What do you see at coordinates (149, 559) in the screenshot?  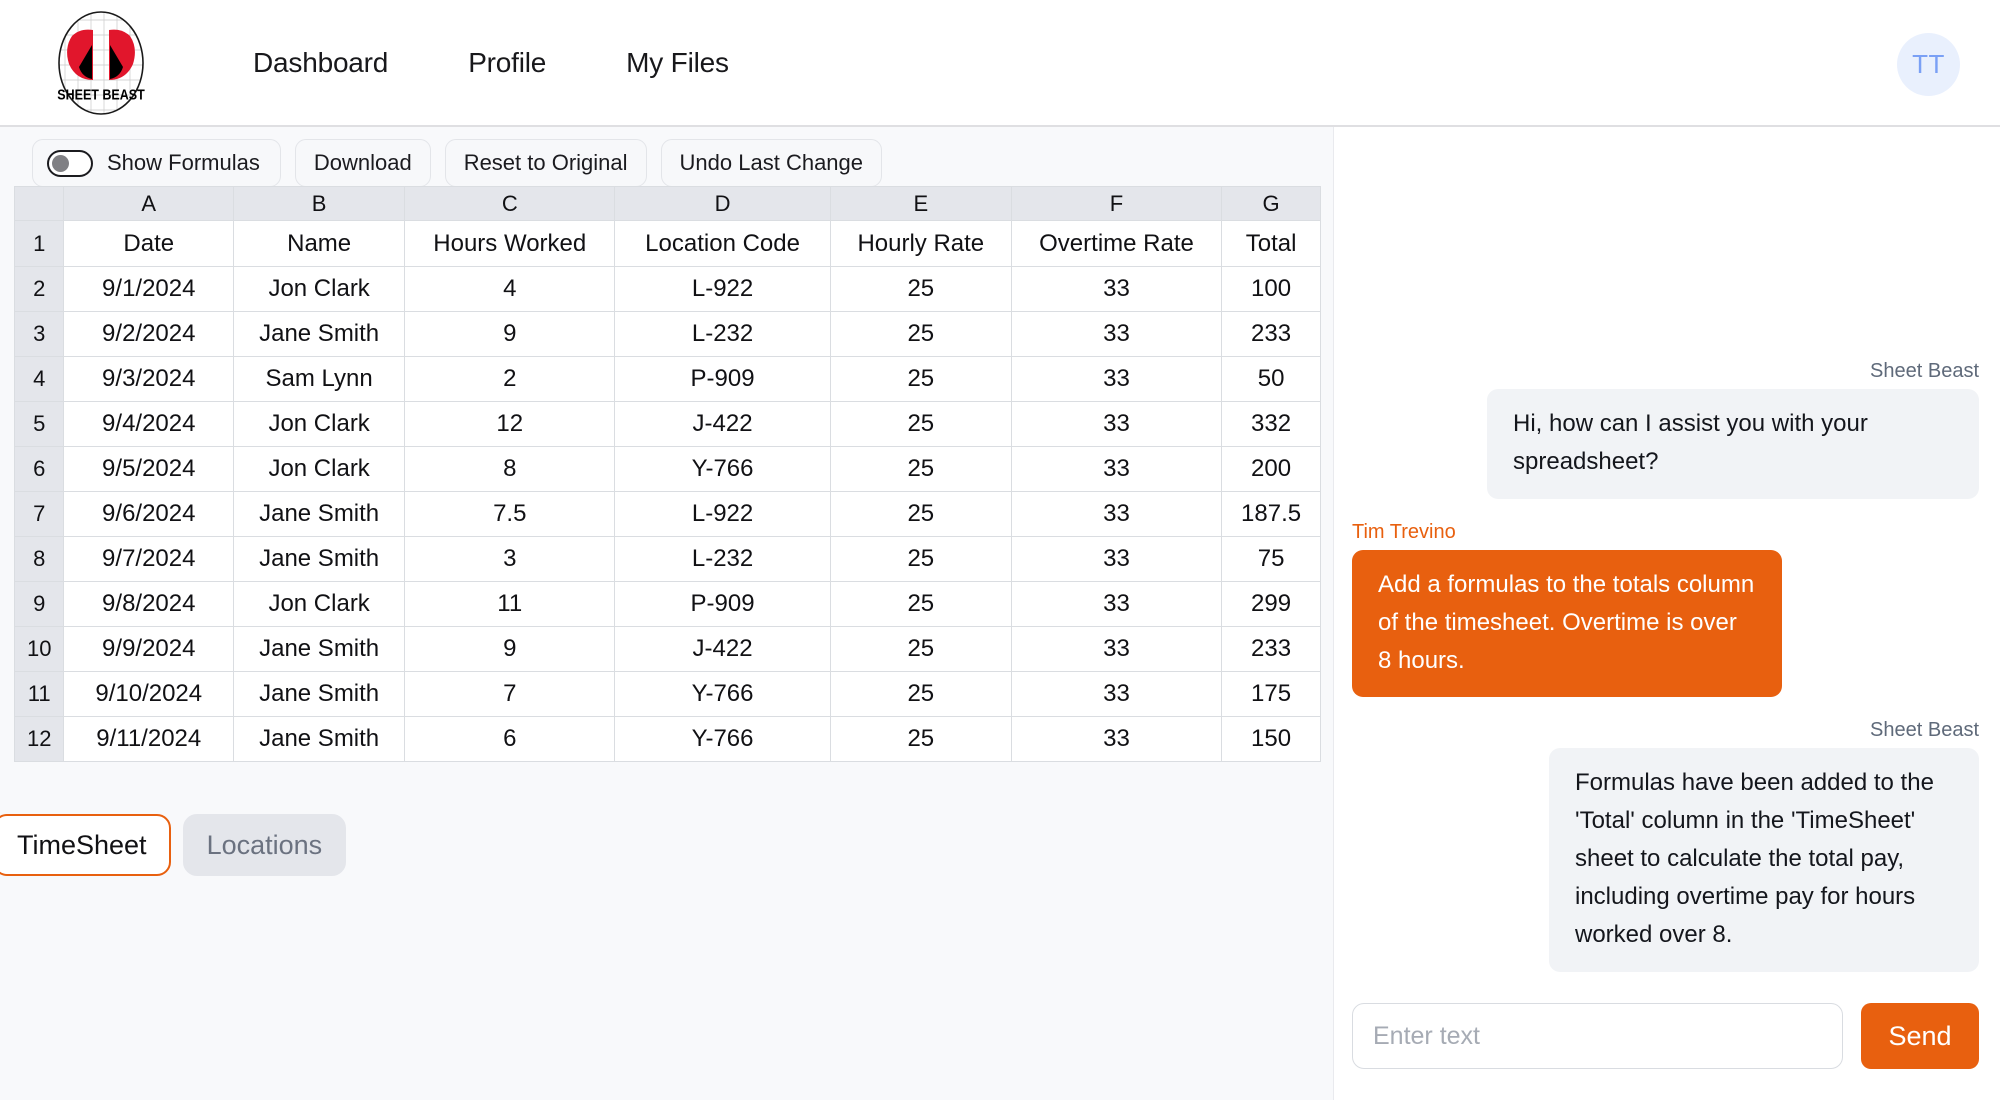 I see `cell-a8: 9/7/2024` at bounding box center [149, 559].